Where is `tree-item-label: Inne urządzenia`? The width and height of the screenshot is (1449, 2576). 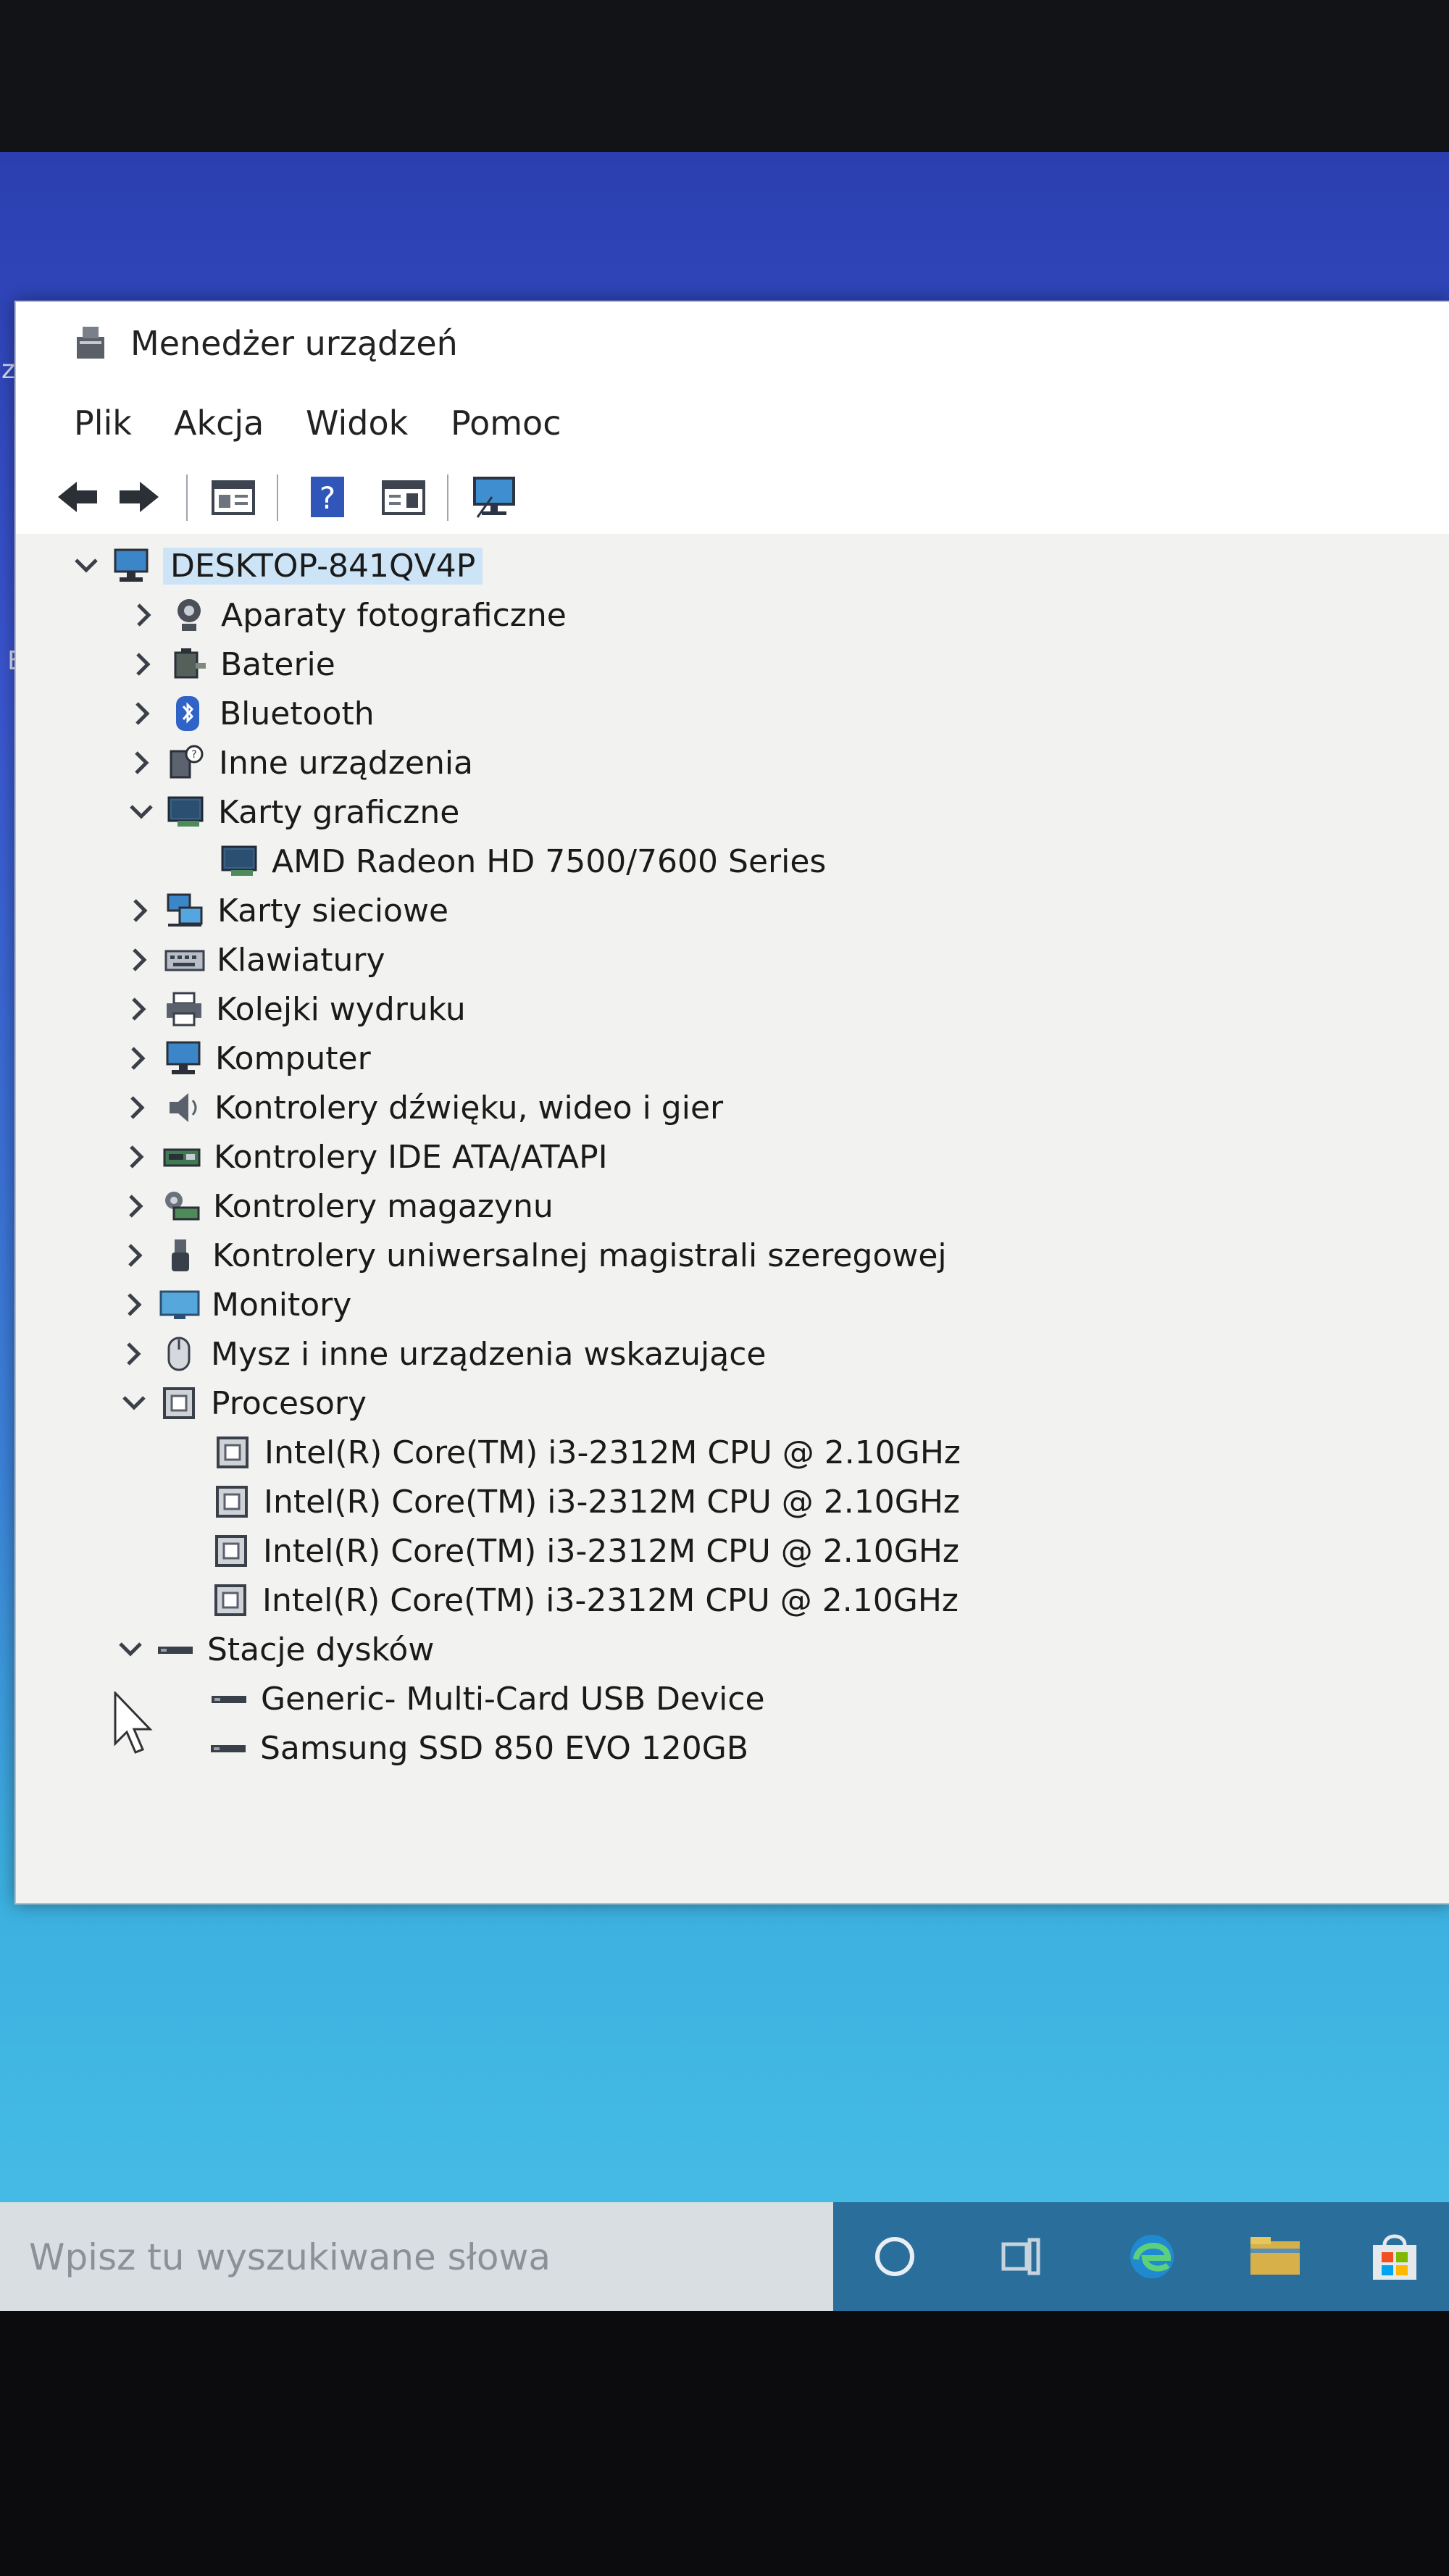
tree-item-label: Inne urządzenia is located at coordinates (346, 763).